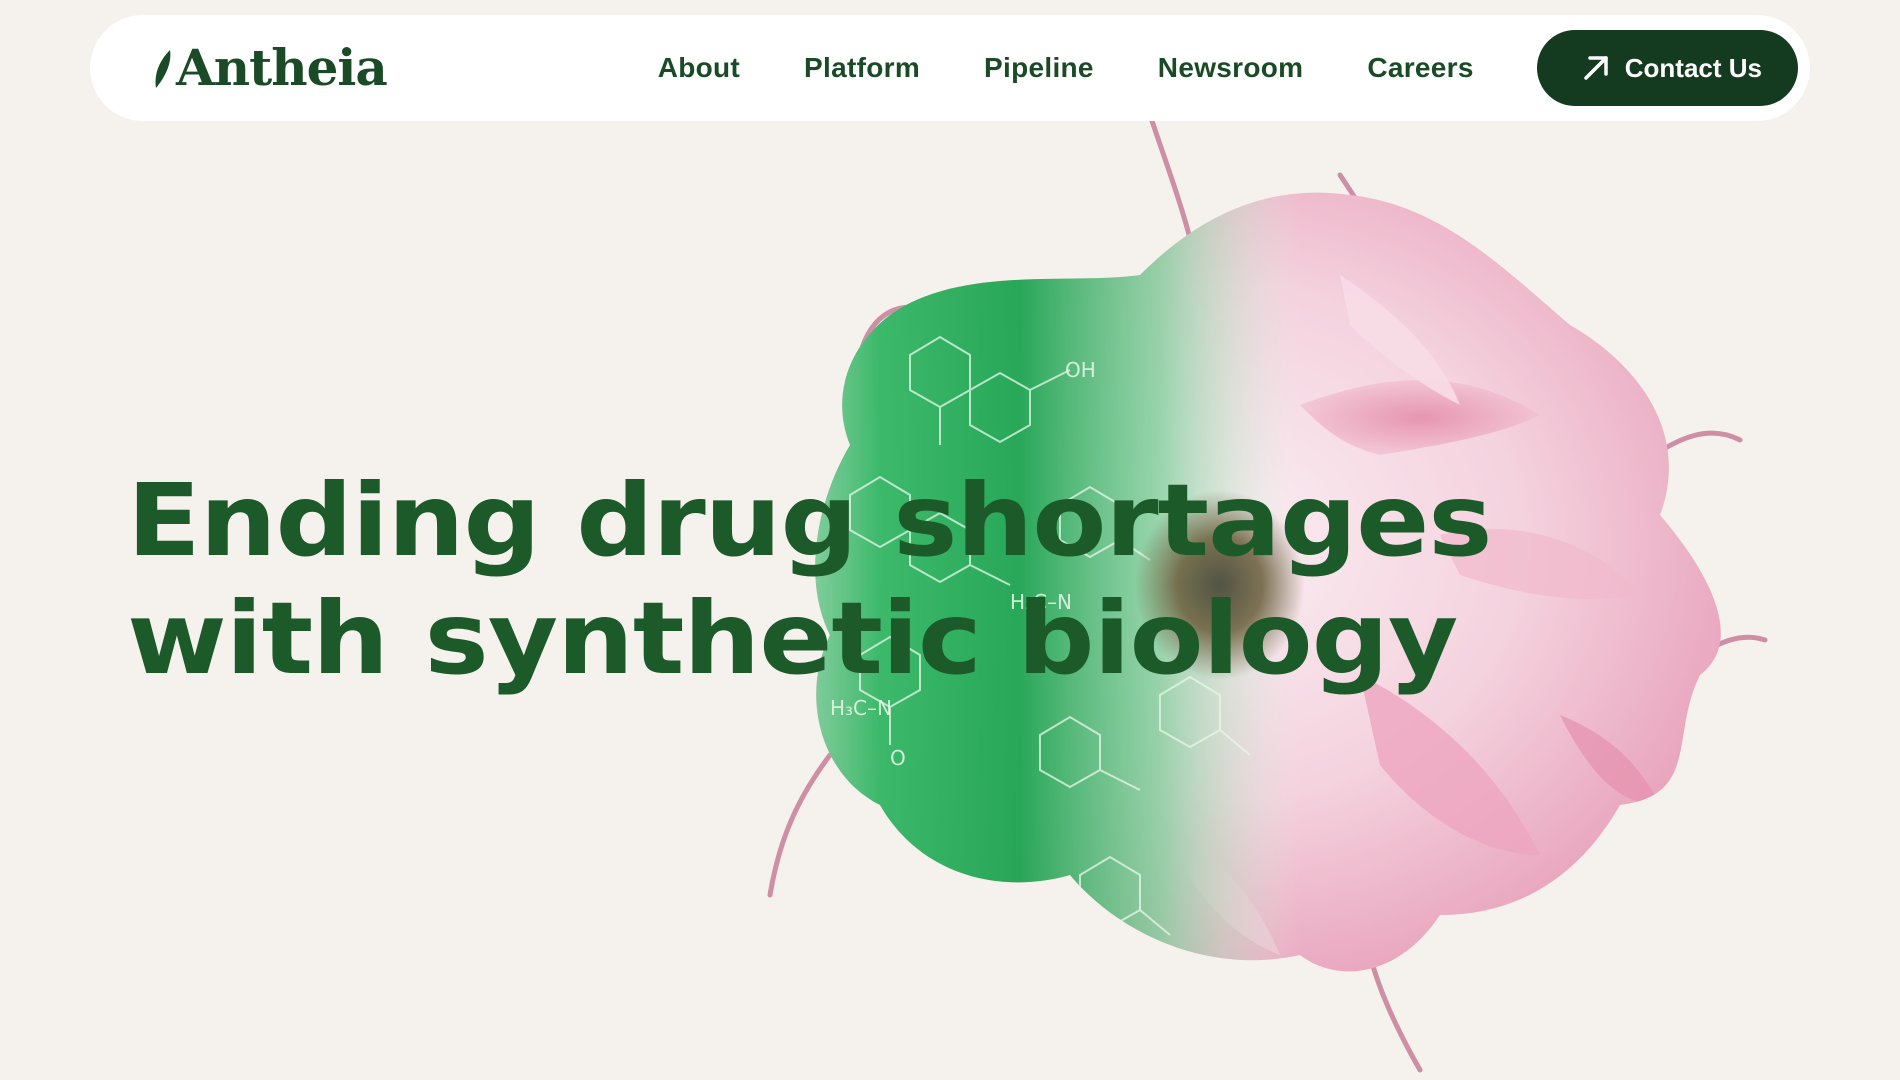  What do you see at coordinates (862, 68) in the screenshot?
I see `nav-link-platform: Platform` at bounding box center [862, 68].